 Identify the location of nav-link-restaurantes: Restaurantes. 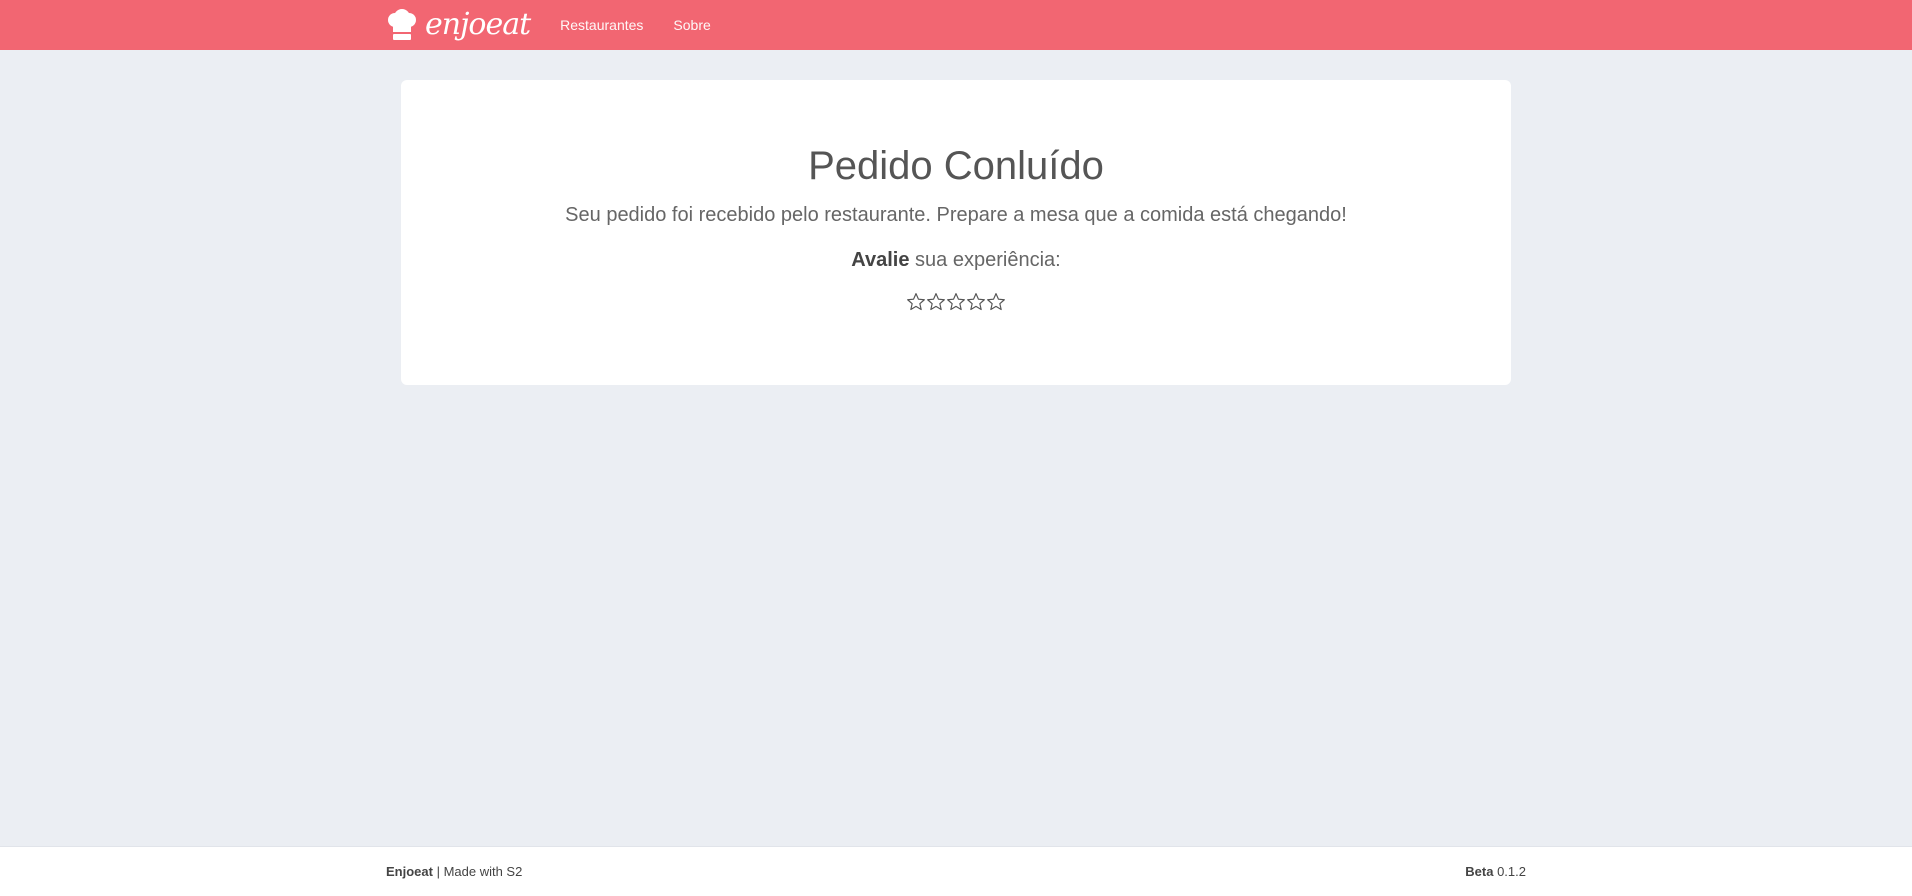
(601, 25).